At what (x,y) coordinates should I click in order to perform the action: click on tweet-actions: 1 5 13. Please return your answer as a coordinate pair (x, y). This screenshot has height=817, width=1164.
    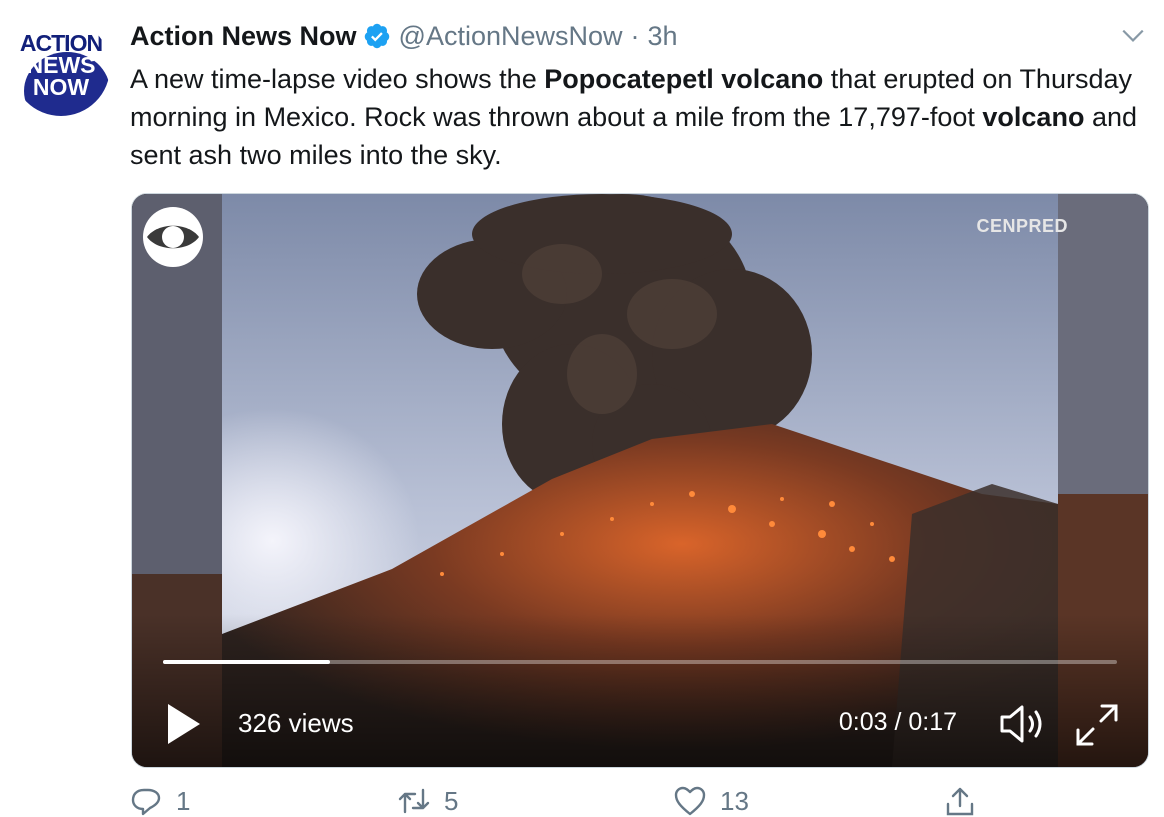
    Looking at the image, I should click on (582, 801).